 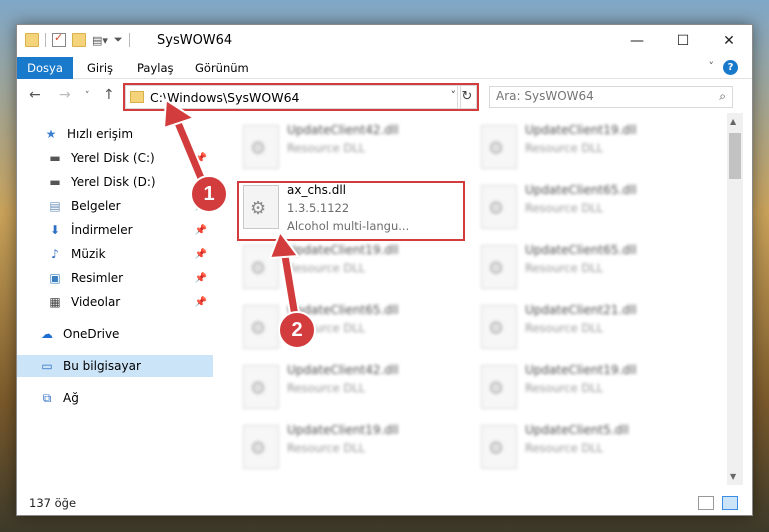 I want to click on sidebar-item-documents: ▤ Belgeler 📌, so click(x=115, y=206).